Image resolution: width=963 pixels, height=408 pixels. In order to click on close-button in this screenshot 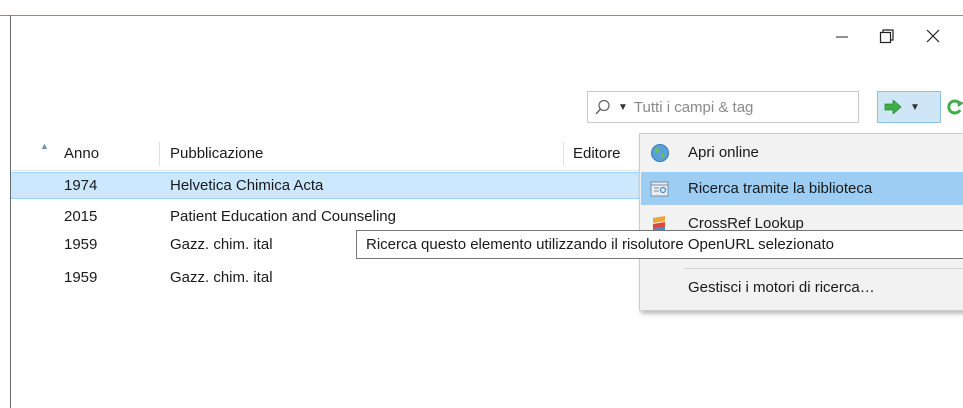, I will do `click(933, 36)`.